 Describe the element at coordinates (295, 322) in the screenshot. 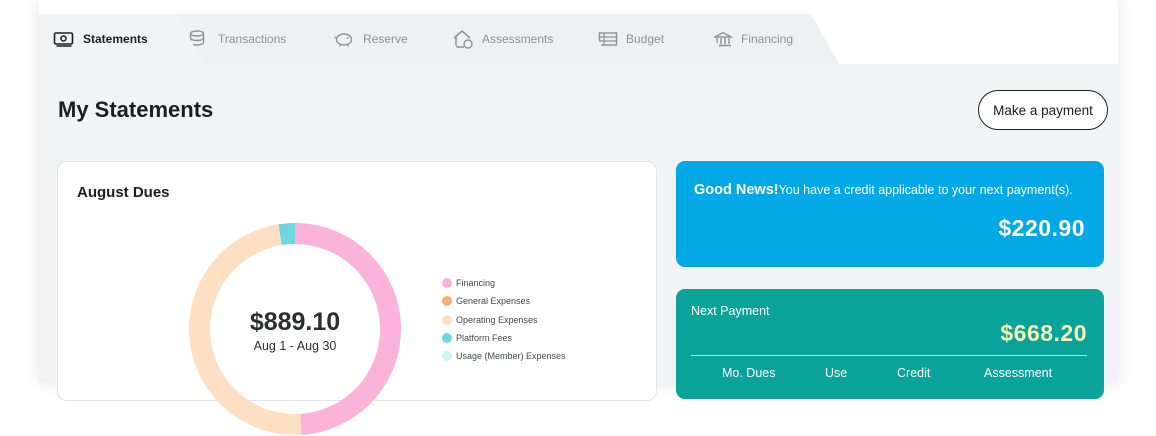

I see `dues-total: $889.10` at that location.